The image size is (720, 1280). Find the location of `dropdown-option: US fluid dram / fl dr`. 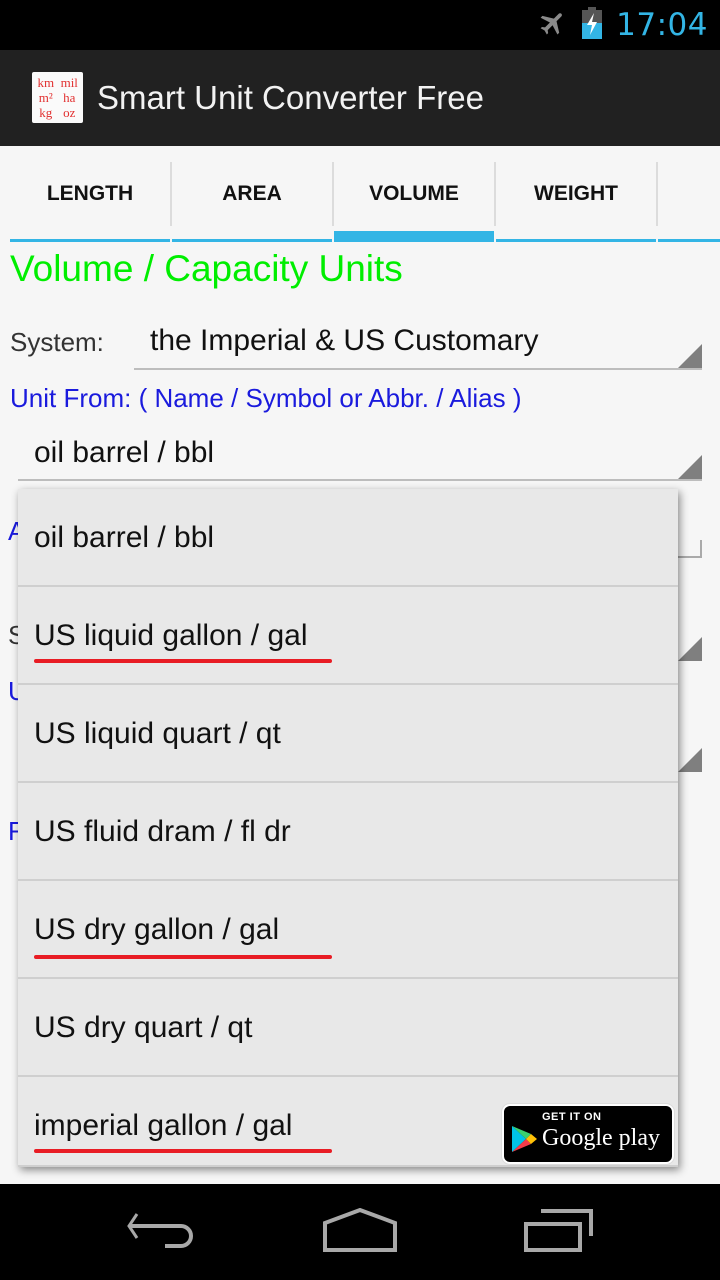

dropdown-option: US fluid dram / fl dr is located at coordinates (348, 832).